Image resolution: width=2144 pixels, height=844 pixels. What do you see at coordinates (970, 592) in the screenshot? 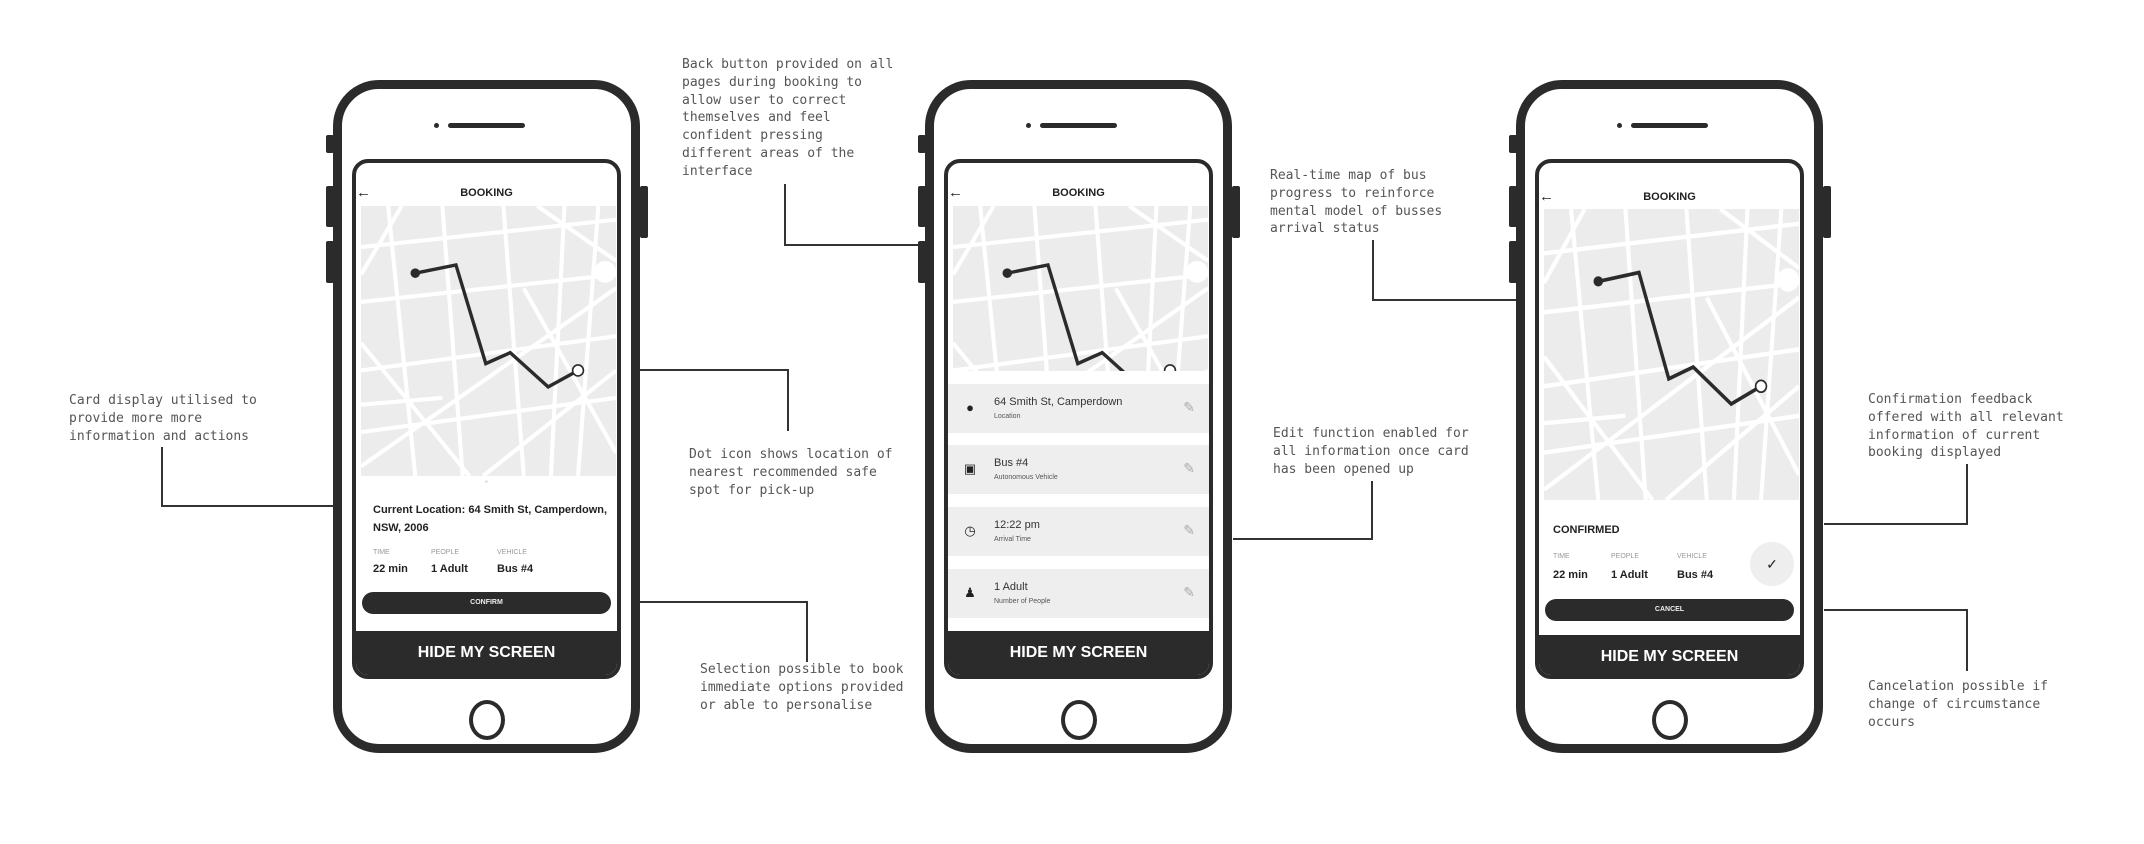
I see `person-icon: ♟` at bounding box center [970, 592].